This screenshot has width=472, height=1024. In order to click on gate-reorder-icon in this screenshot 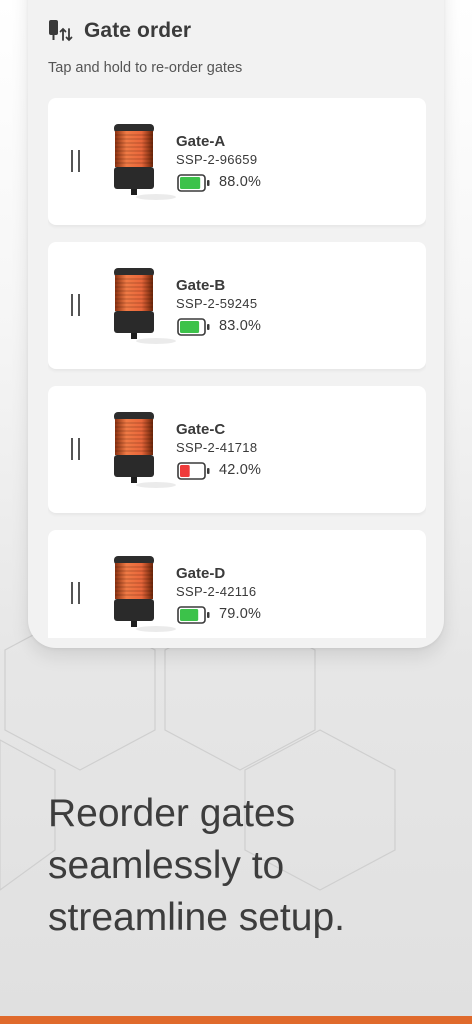, I will do `click(61, 31)`.